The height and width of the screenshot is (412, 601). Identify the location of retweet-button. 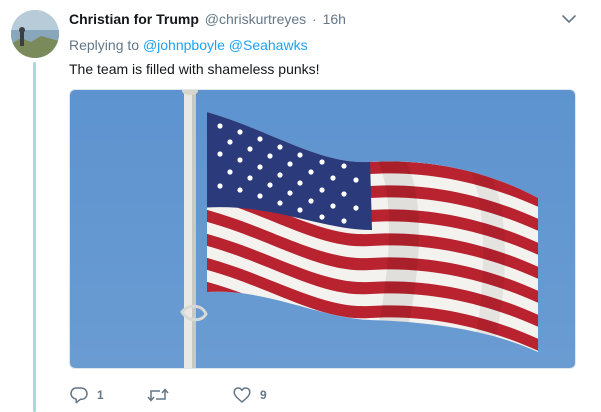
(162, 395).